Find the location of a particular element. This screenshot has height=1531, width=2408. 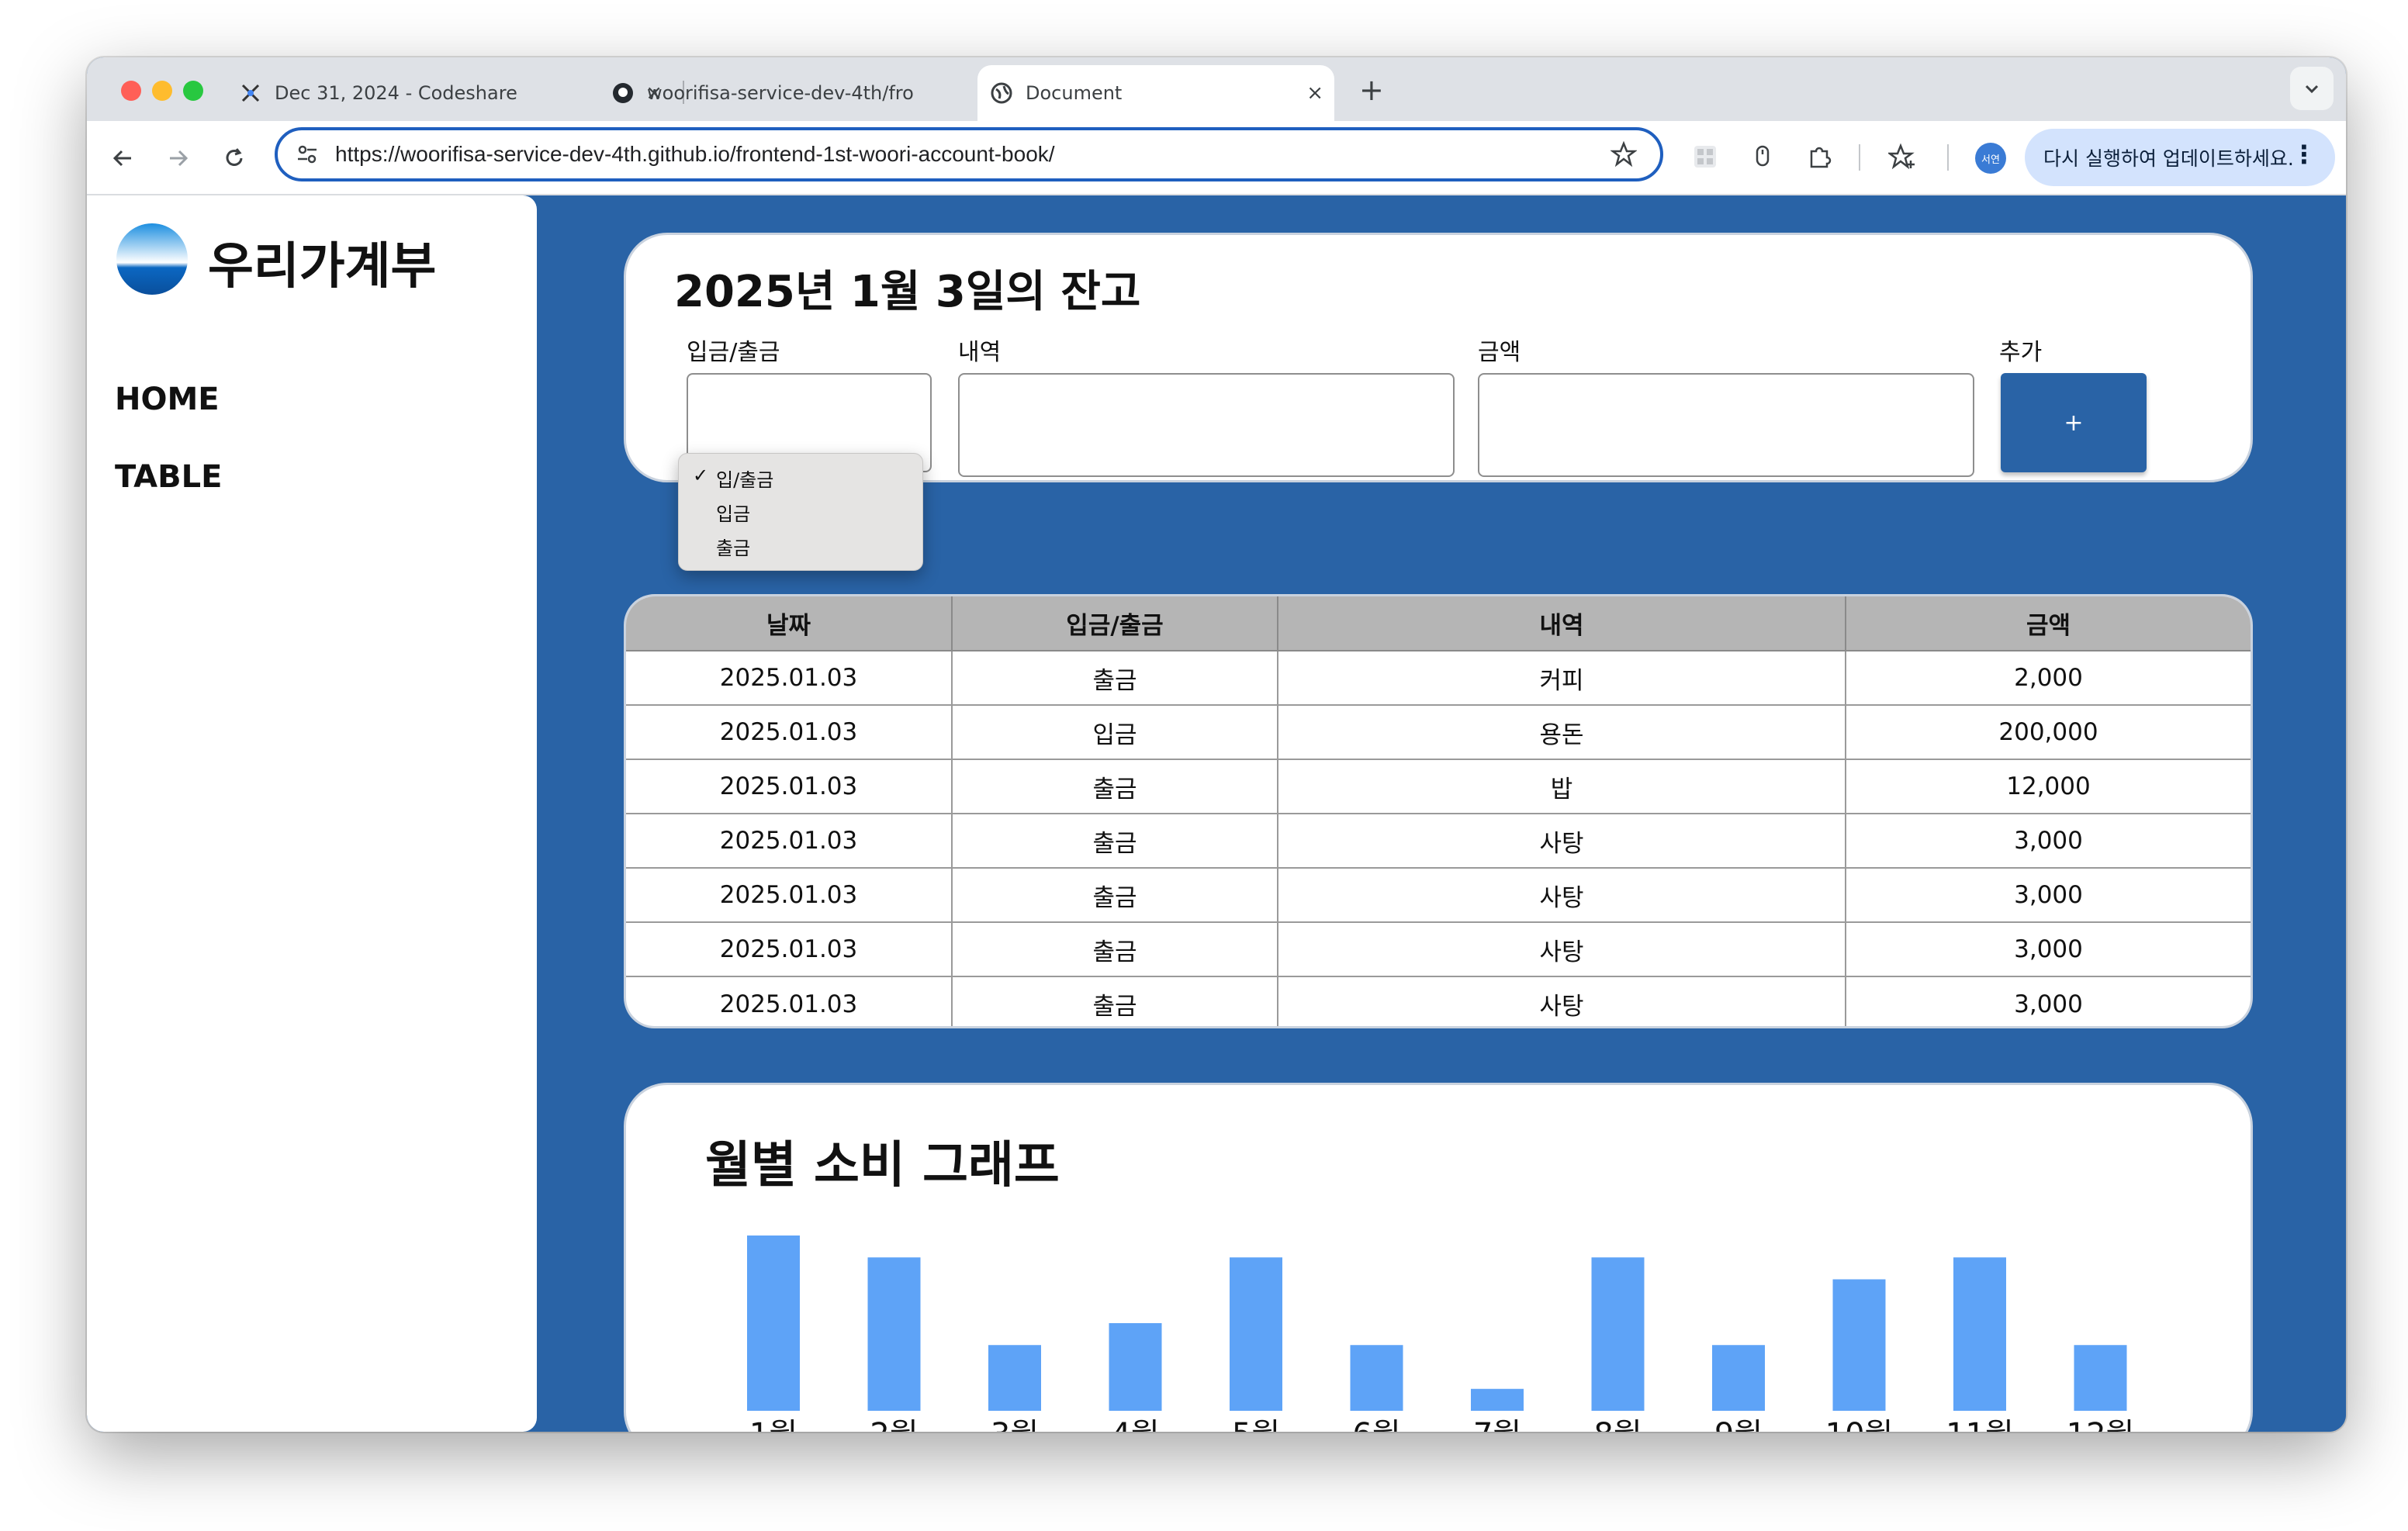

github-icon is located at coordinates (623, 93).